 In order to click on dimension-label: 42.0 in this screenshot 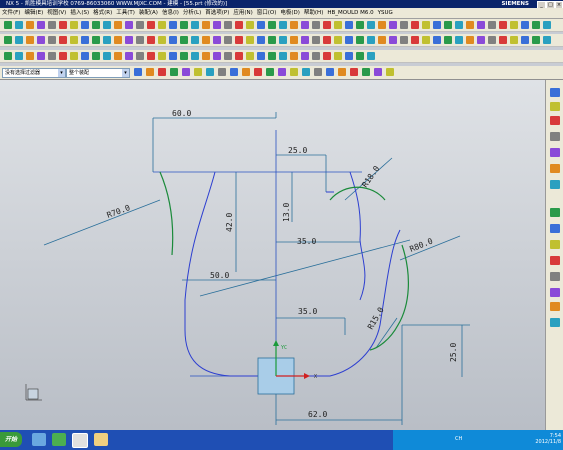, I will do `click(229, 222)`.